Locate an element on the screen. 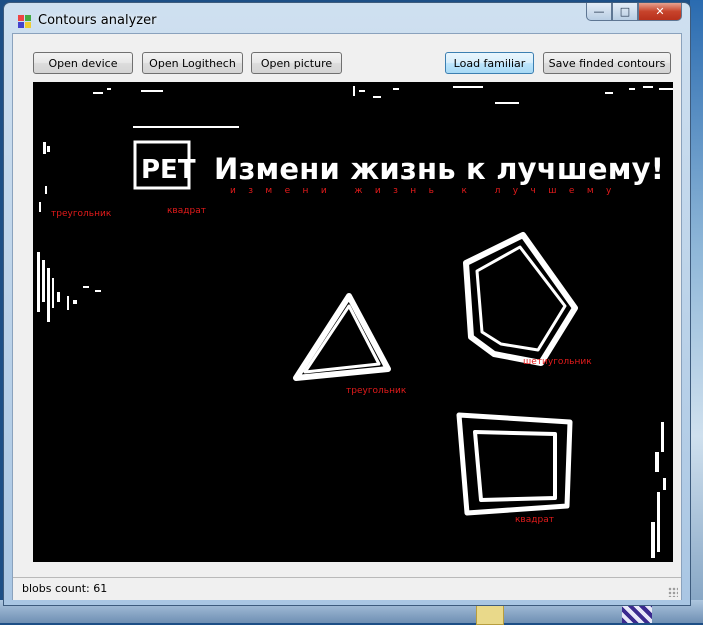 This screenshot has height=625, width=703. caption-buttons: — □ ✕ is located at coordinates (634, 13).